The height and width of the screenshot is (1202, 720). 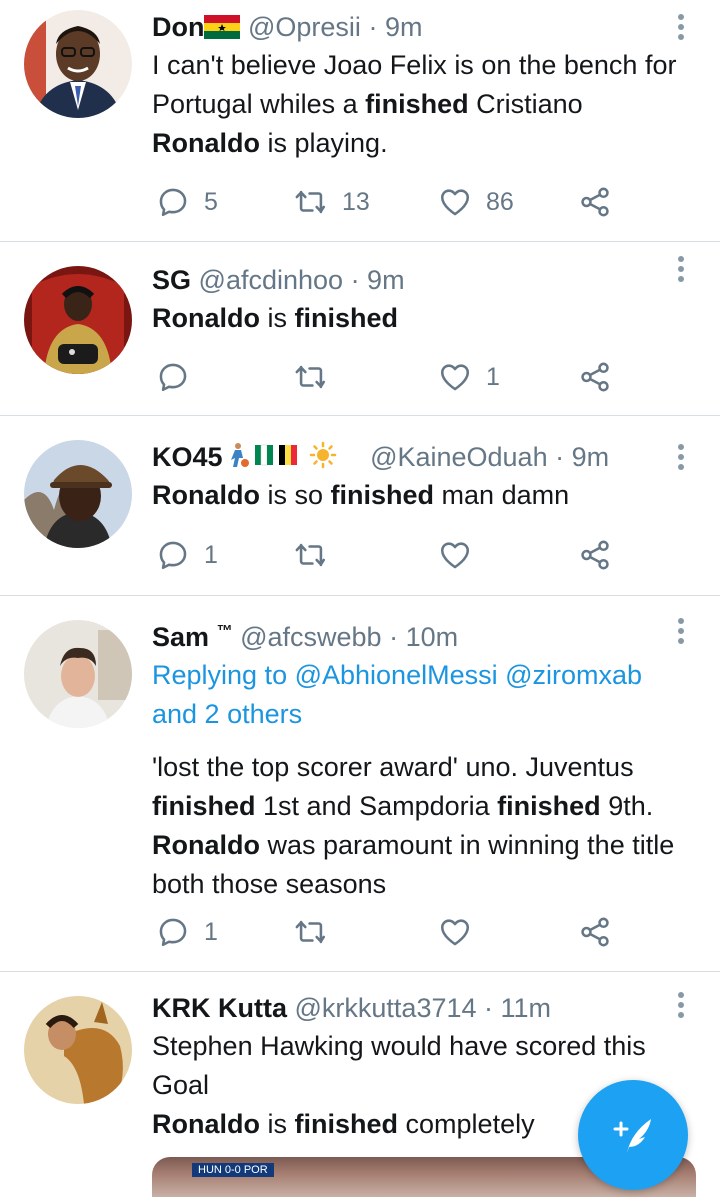 I want to click on display-name: SG, so click(x=171, y=280).